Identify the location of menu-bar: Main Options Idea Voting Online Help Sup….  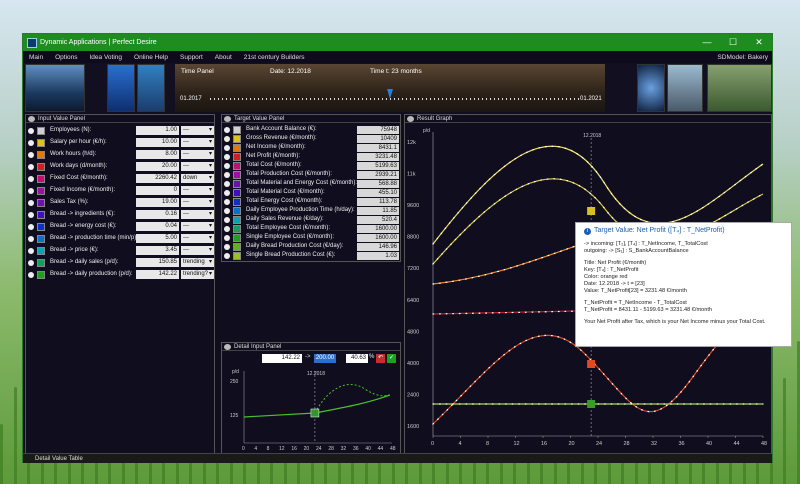
(397, 57).